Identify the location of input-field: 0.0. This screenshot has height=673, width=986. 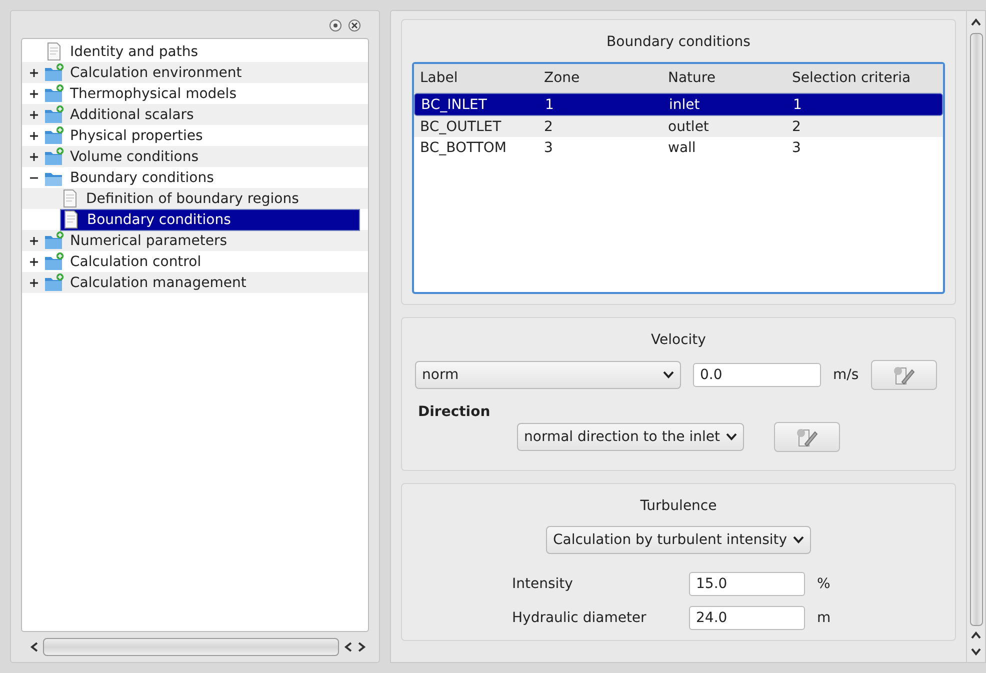
(757, 375).